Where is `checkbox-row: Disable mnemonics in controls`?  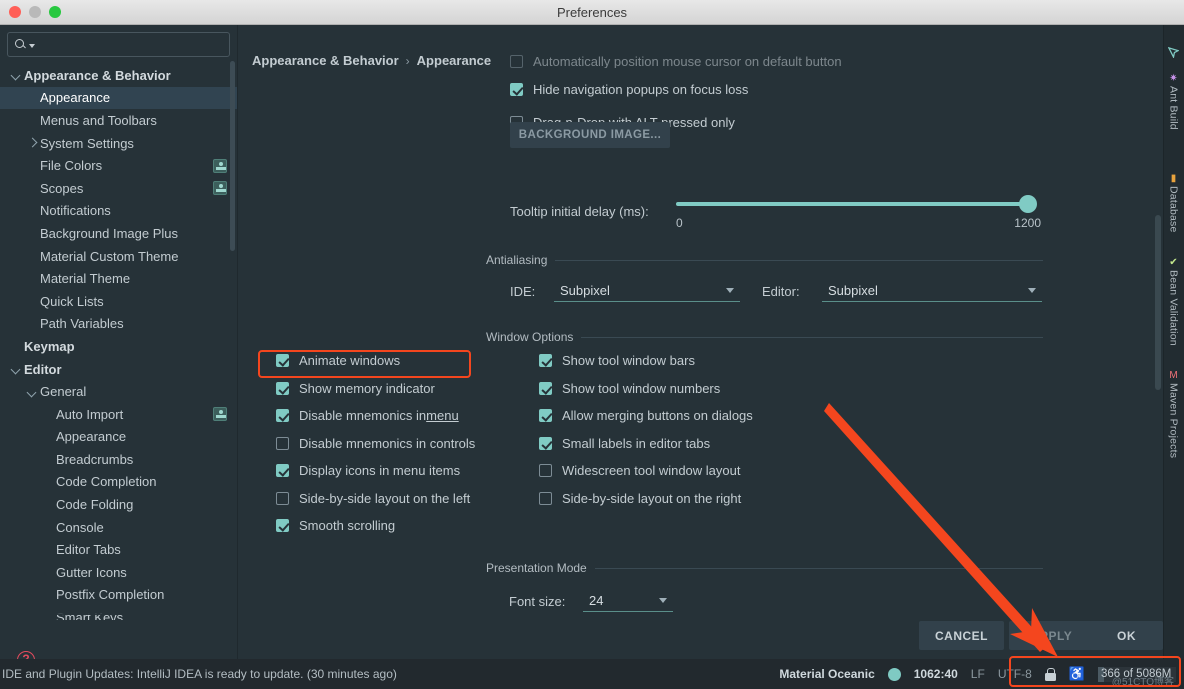 checkbox-row: Disable mnemonics in controls is located at coordinates (406, 444).